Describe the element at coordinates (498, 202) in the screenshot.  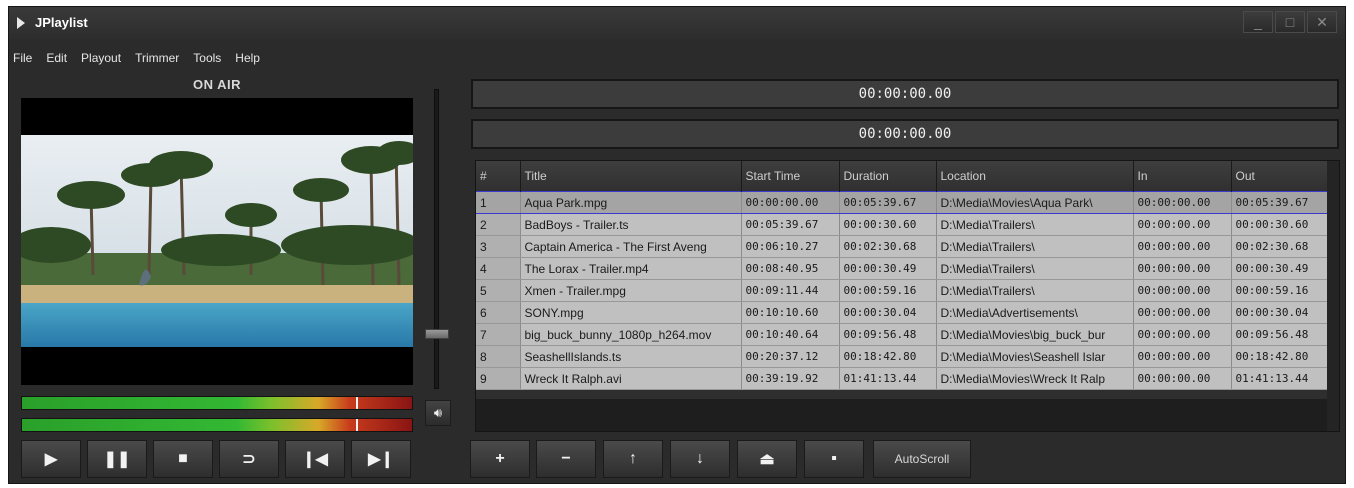
I see `cell-number: 1` at that location.